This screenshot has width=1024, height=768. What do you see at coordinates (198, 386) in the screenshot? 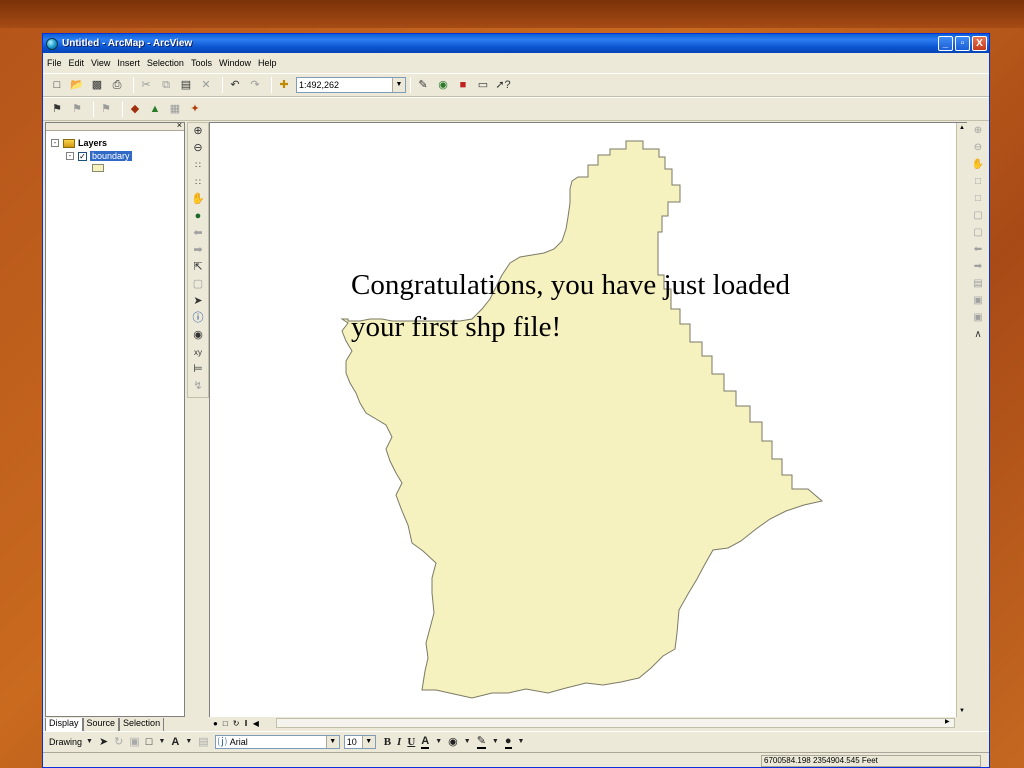
I see `hyperlink-icon: ↯` at bounding box center [198, 386].